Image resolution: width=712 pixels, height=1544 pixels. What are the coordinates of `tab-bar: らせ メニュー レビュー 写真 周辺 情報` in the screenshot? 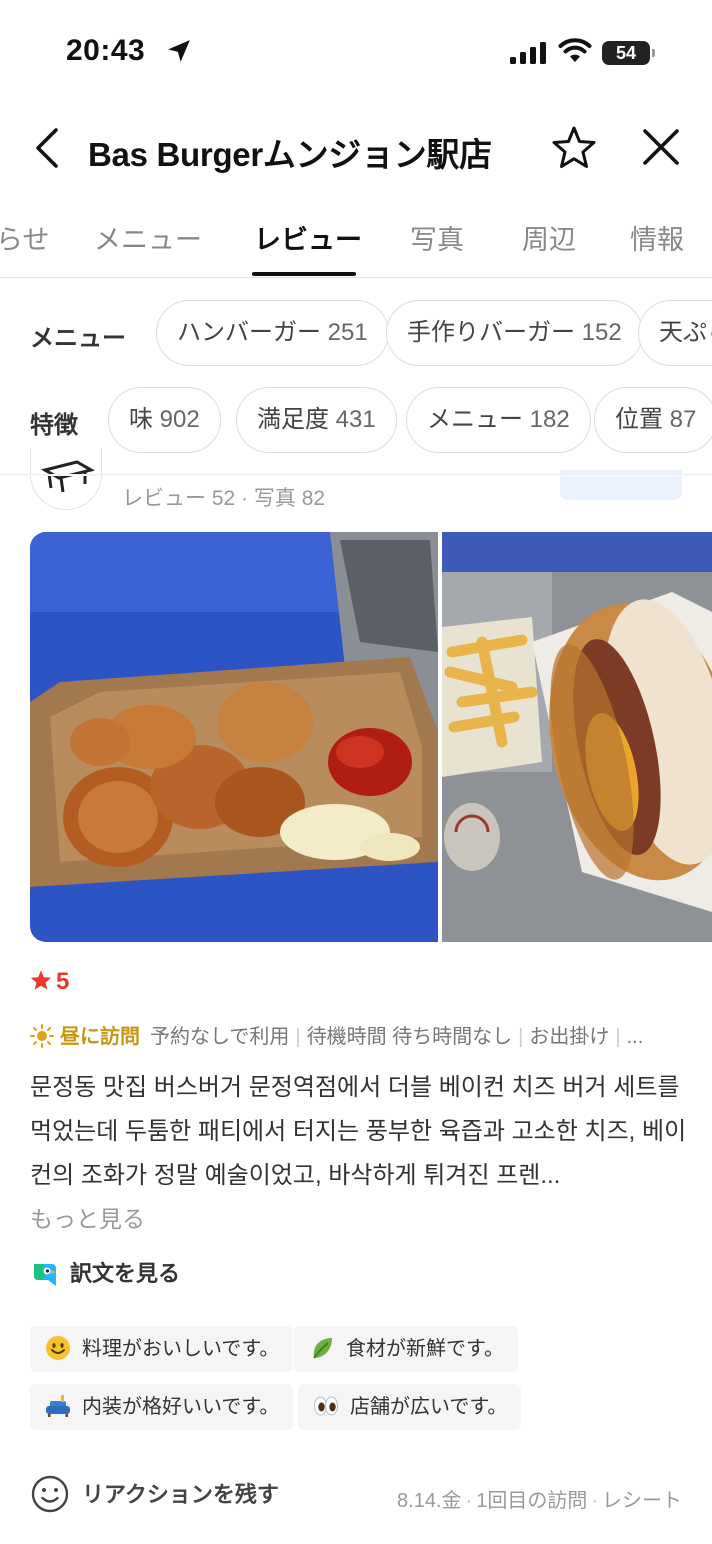 It's located at (356, 239).